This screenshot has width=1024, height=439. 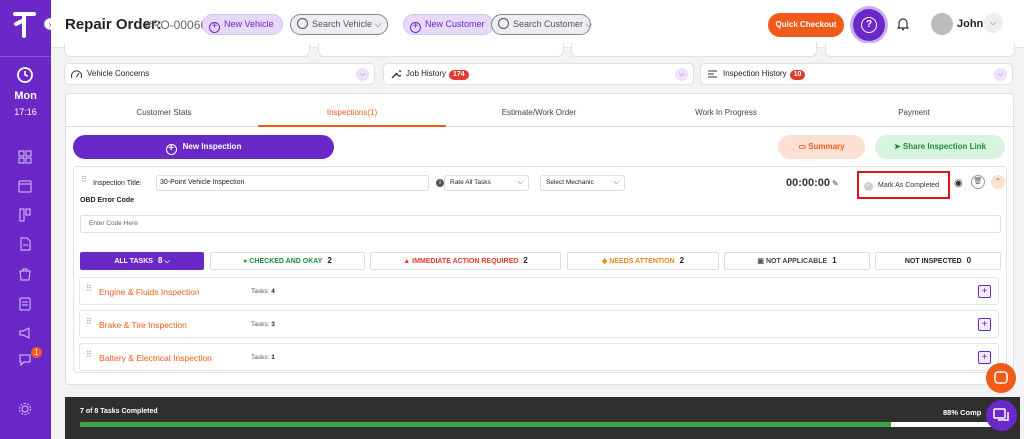 I want to click on category-name: Brake & Tire Inspection, so click(x=143, y=325).